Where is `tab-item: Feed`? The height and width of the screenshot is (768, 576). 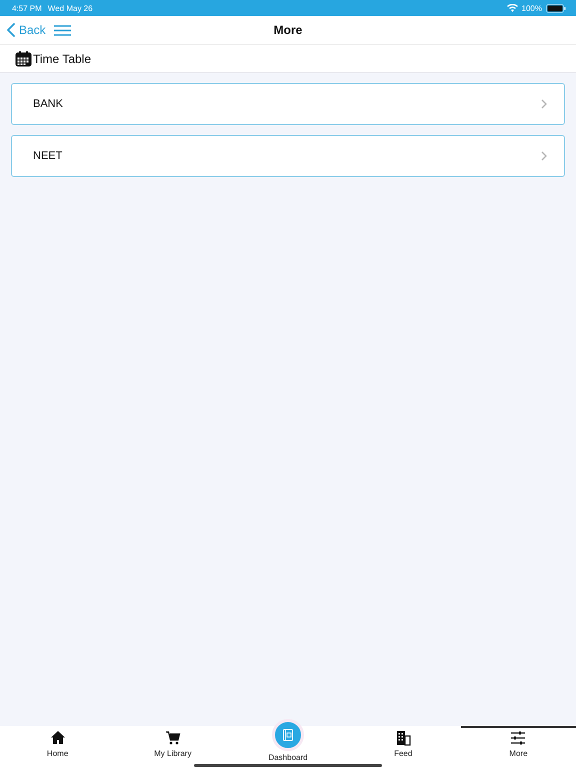 tab-item: Feed is located at coordinates (403, 745).